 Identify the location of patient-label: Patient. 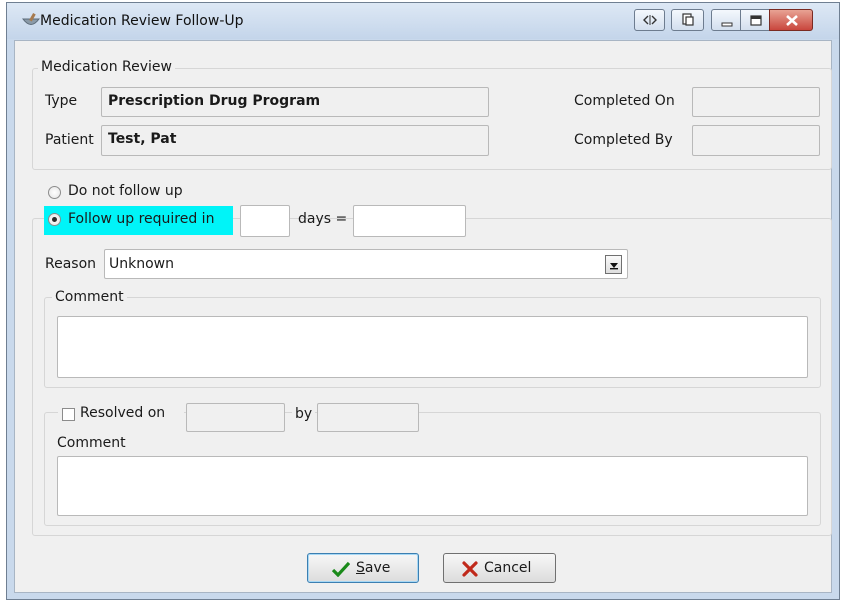
(69, 140).